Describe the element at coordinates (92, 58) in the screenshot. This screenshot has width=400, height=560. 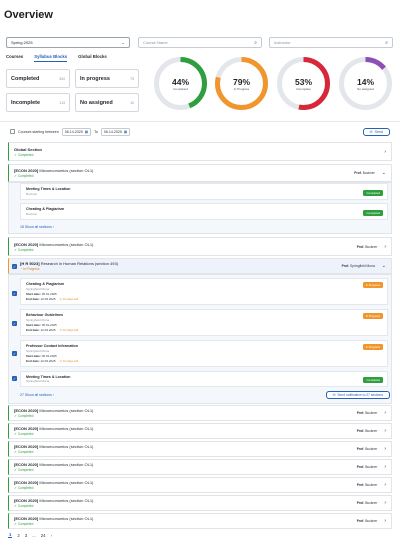
I see `tab-global-blocks: Global Blocks` at that location.